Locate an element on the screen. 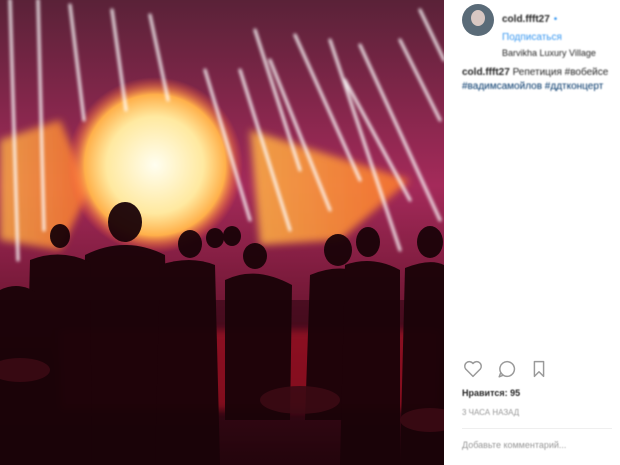 The width and height of the screenshot is (620, 465). caption-hashtags: #вадимсамойлов #ддтконцерт is located at coordinates (532, 86).